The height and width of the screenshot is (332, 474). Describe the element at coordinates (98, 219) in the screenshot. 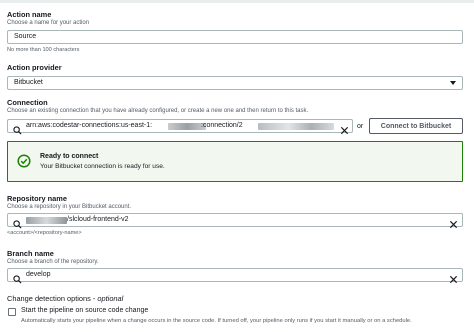

I see `repository-name-value: /slcloud-frontend-v2` at that location.